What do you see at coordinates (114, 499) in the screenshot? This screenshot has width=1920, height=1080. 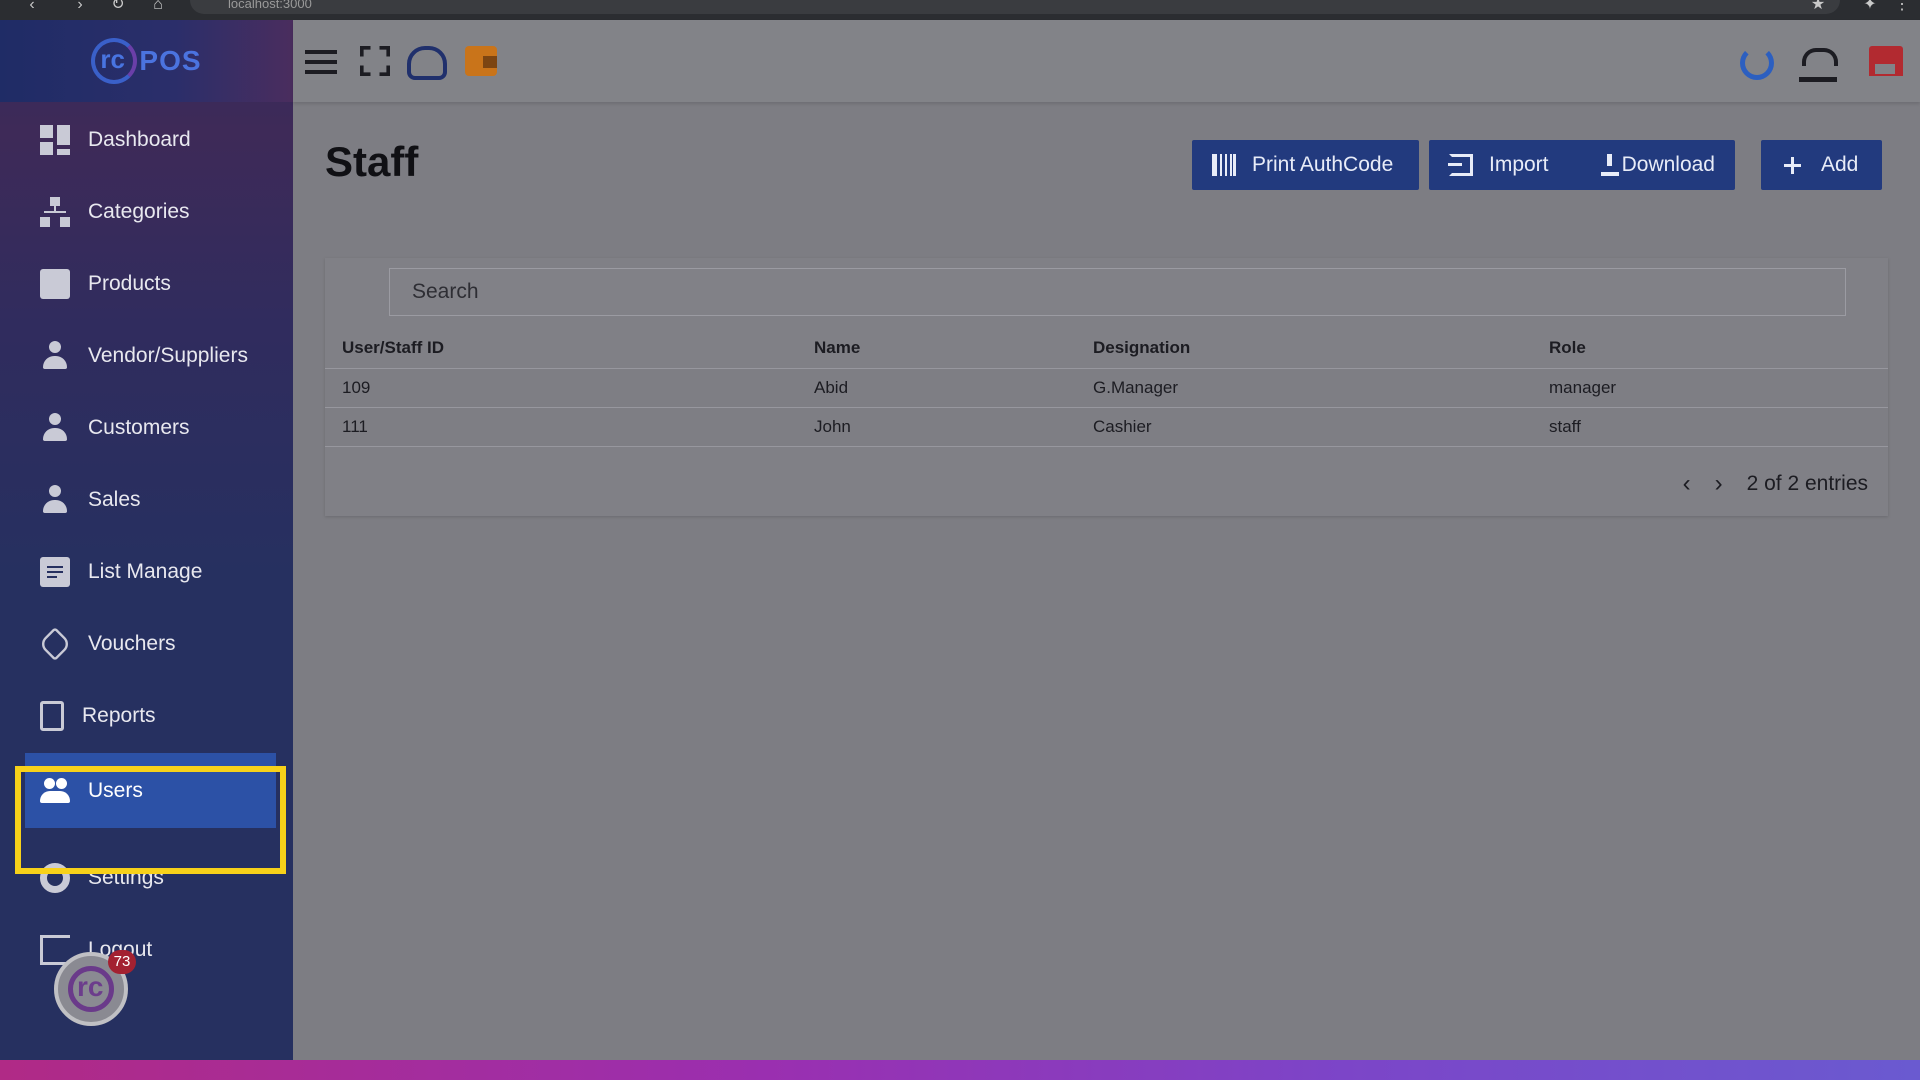 I see `sidebar-item-label: Sales` at bounding box center [114, 499].